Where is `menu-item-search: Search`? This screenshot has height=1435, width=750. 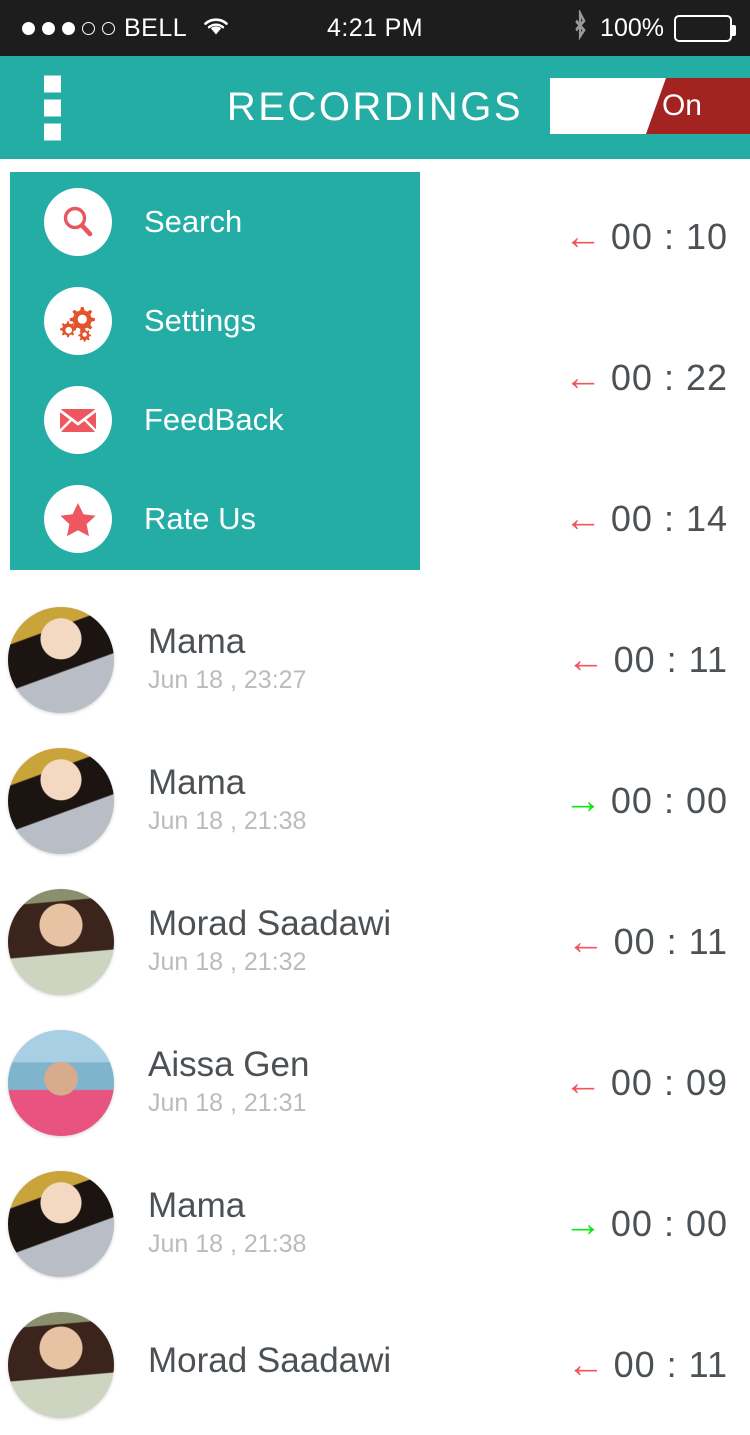
menu-item-search: Search is located at coordinates (215, 221).